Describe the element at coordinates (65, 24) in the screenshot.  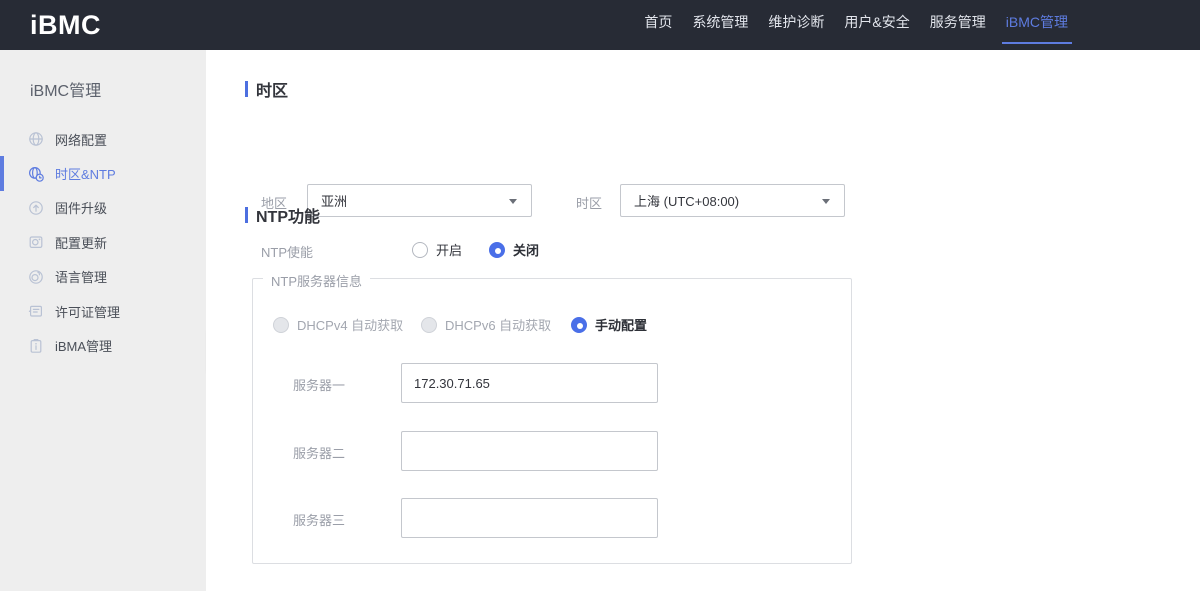
I see `app-logo: iBMC` at that location.